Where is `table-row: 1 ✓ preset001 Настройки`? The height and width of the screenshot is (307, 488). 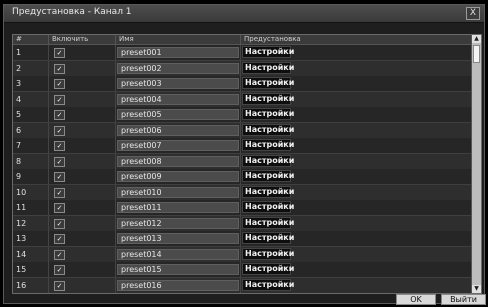 table-row: 1 ✓ preset001 Настройки is located at coordinates (242, 53).